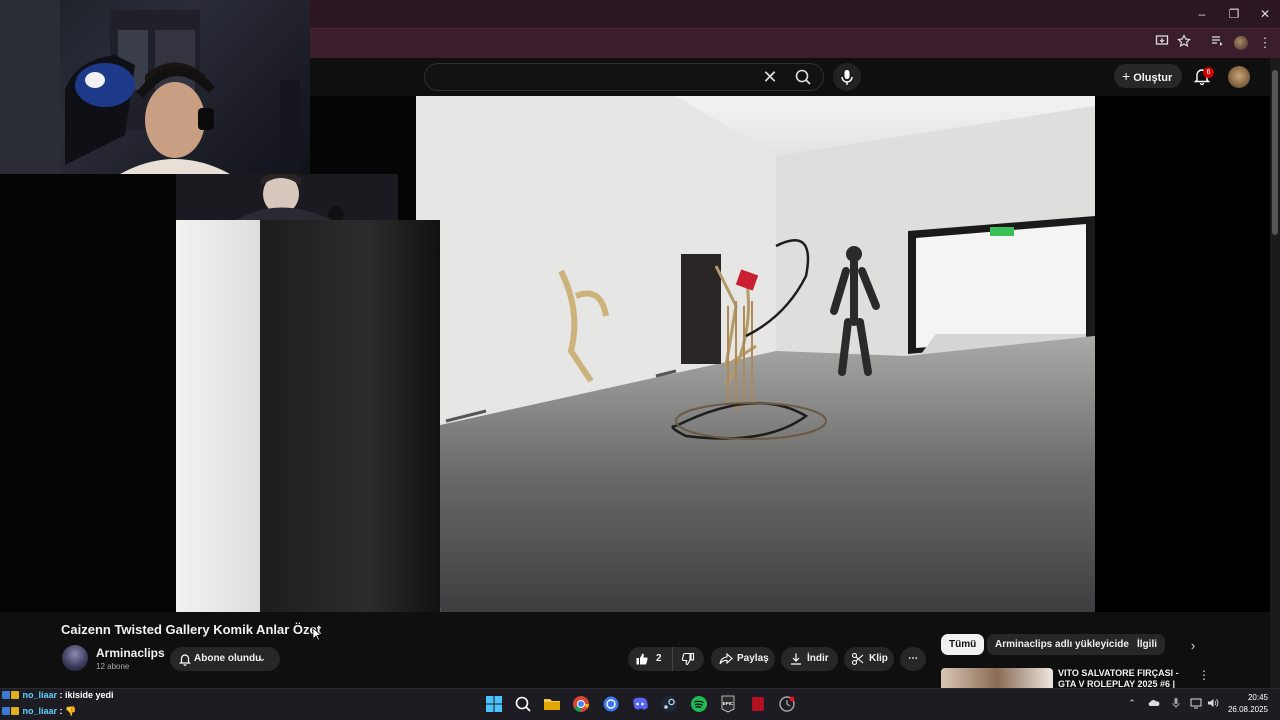  Describe the element at coordinates (262, 658) in the screenshot. I see `chevron-down-icon: ⌄` at that location.